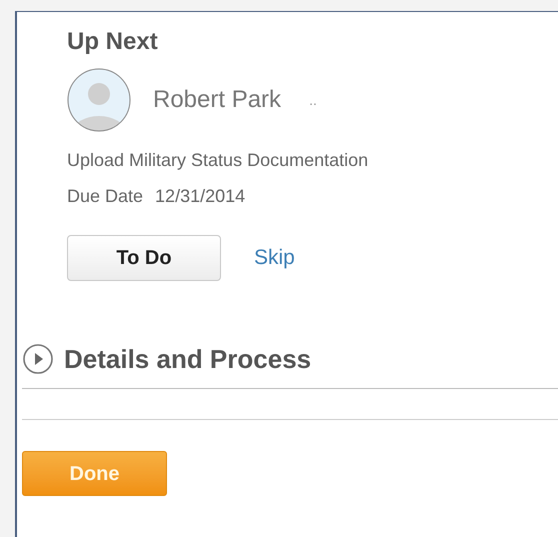 The width and height of the screenshot is (558, 537). What do you see at coordinates (274, 258) in the screenshot?
I see `skip-link: Skip` at bounding box center [274, 258].